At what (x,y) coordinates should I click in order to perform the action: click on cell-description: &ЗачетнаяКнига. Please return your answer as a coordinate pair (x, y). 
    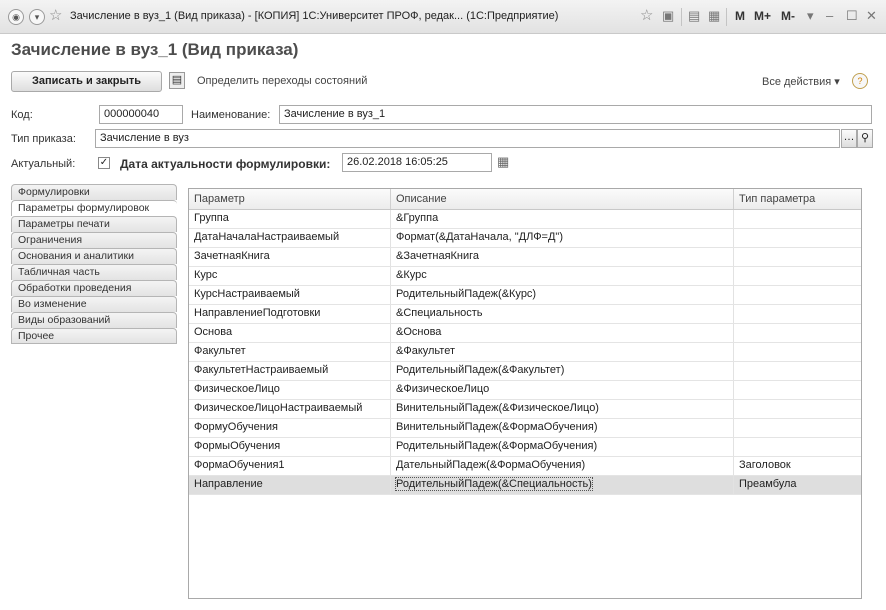
    Looking at the image, I should click on (562, 257).